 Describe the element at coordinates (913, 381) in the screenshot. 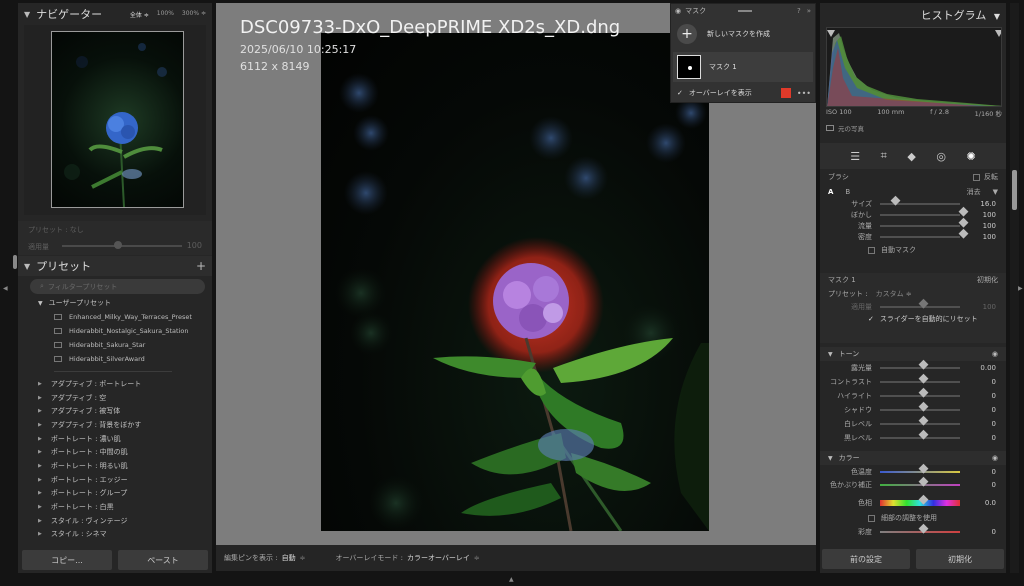

I see `tone-slider: コントラスト 0` at that location.